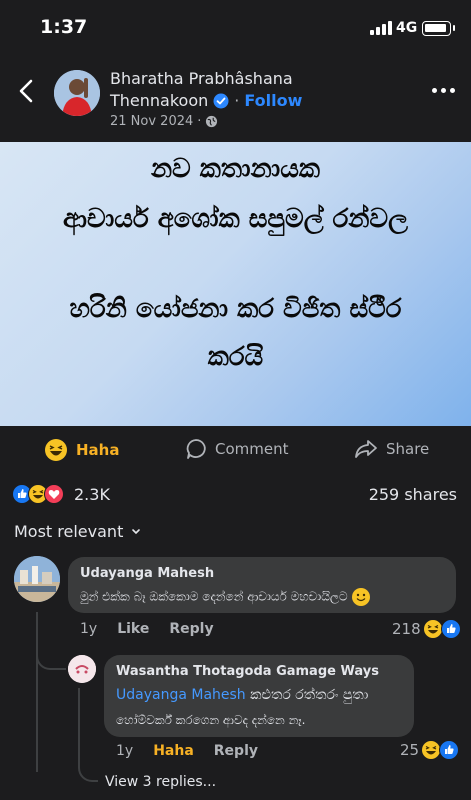  What do you see at coordinates (443, 90) in the screenshot?
I see `more-options-icon` at bounding box center [443, 90].